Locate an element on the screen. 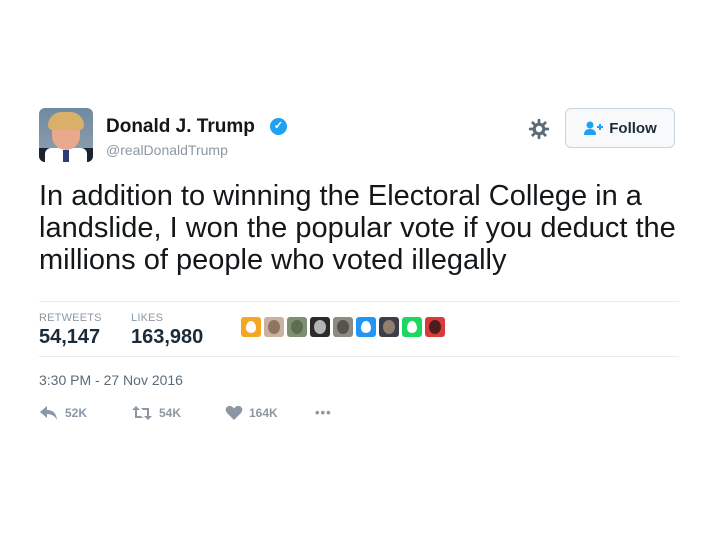  verified-badge-icon: ✓ is located at coordinates (278, 126).